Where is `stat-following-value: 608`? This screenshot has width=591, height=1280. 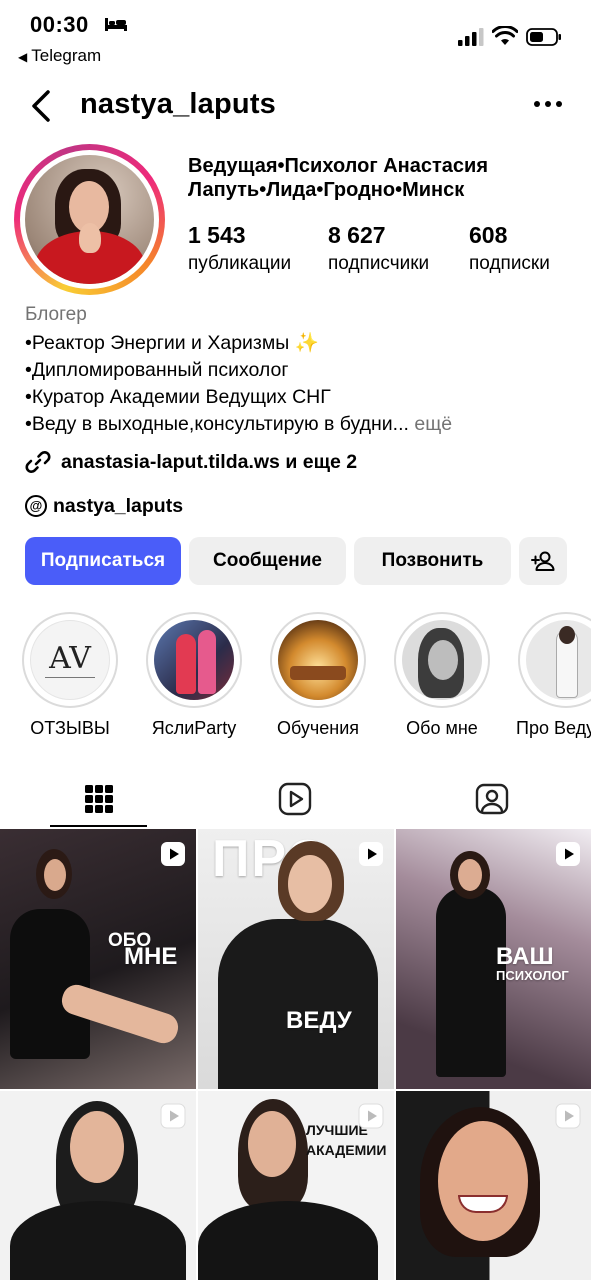
stat-following-value: 608 is located at coordinates (488, 235).